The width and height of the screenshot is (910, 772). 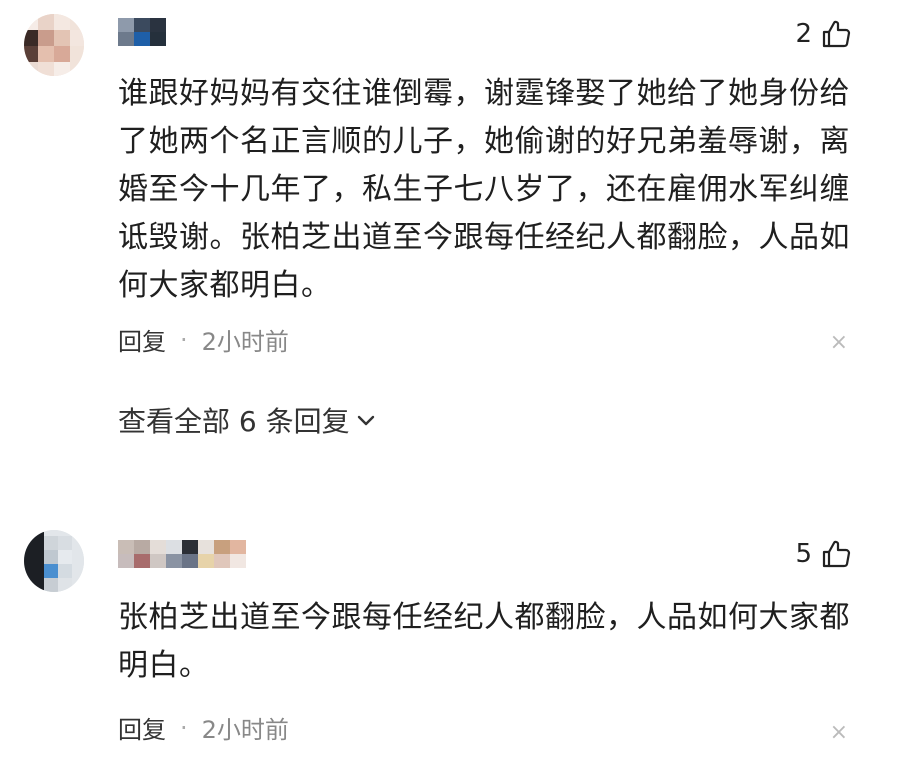 I want to click on like-count: 2, so click(x=803, y=34).